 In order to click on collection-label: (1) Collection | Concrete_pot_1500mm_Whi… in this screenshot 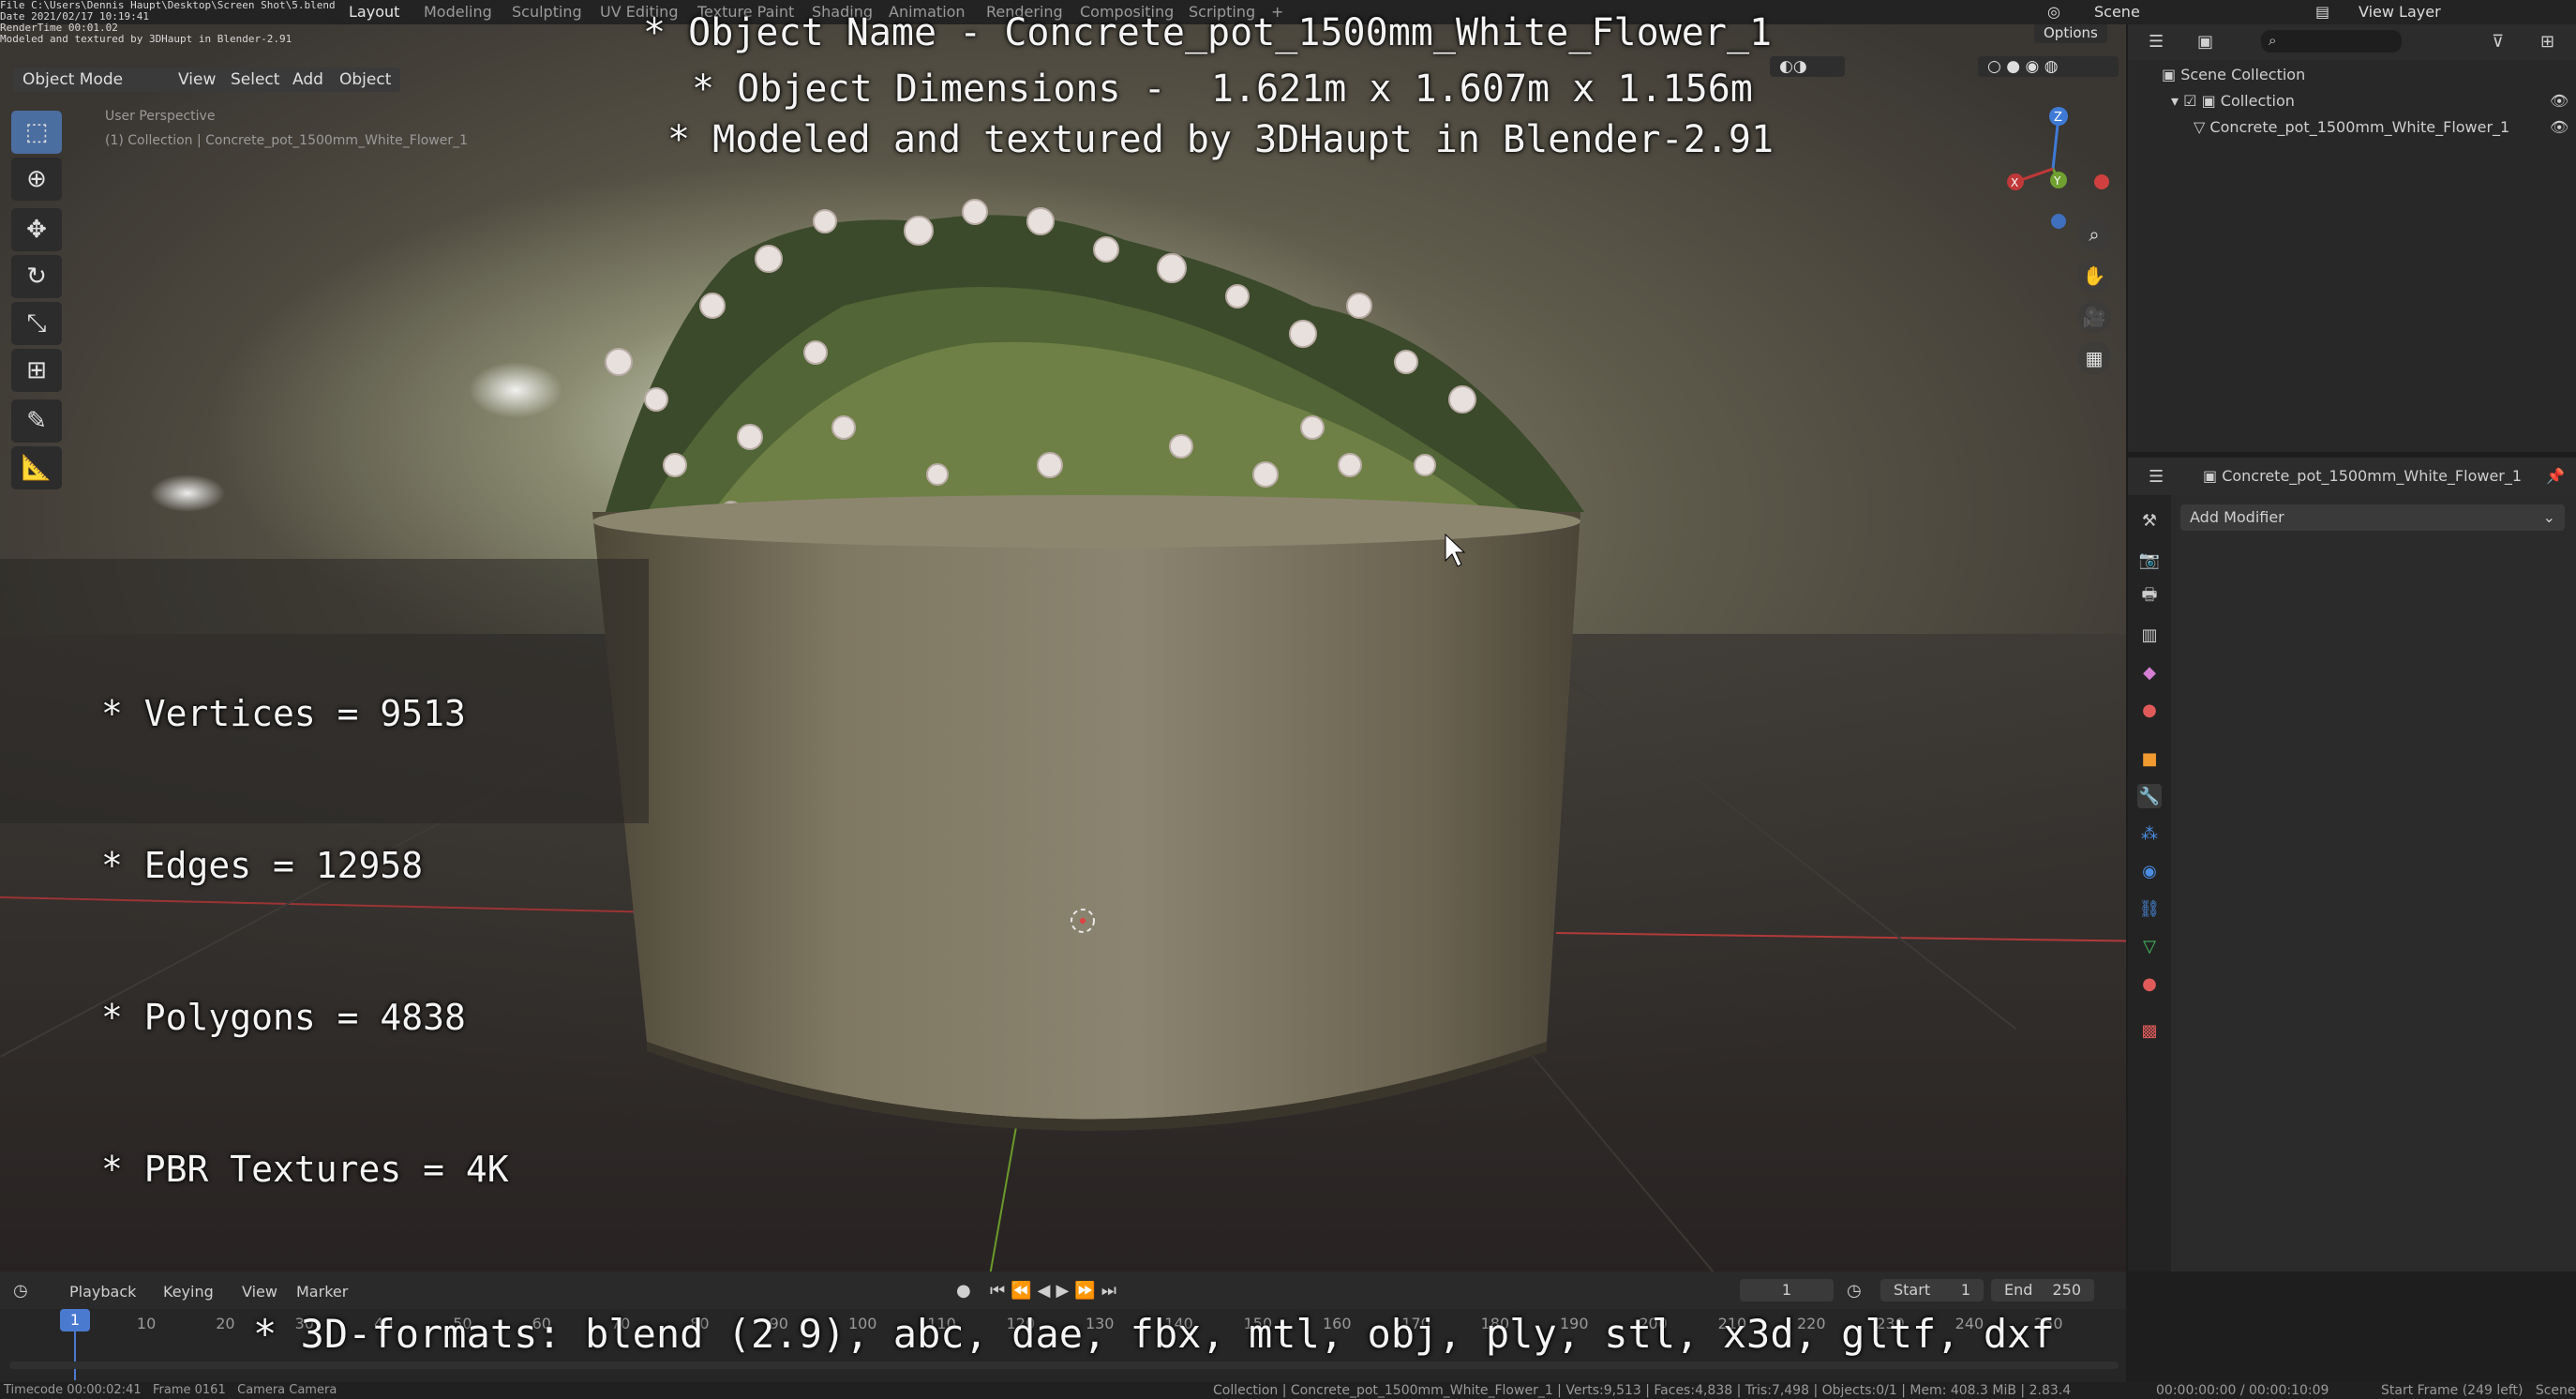, I will do `click(287, 140)`.